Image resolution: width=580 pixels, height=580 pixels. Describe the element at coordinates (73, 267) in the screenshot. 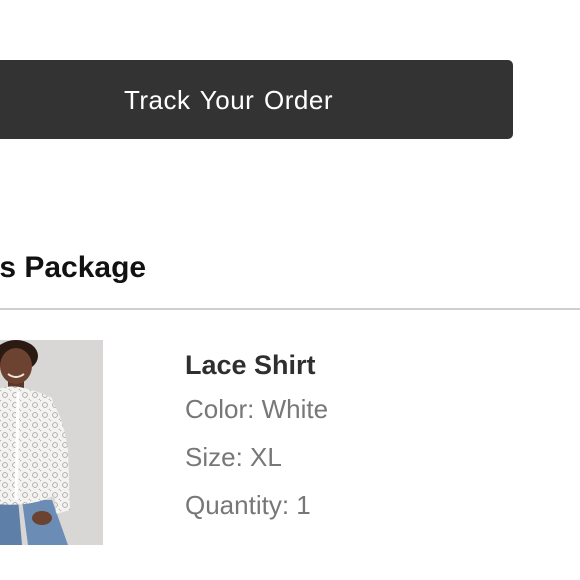

I see `package-heading: is Package` at that location.